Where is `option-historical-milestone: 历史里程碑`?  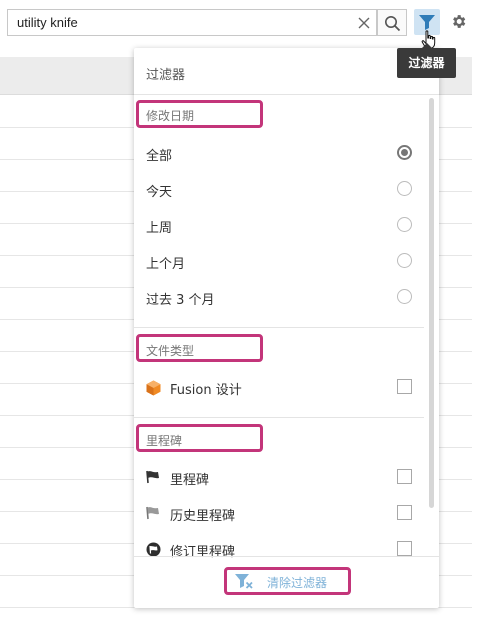 option-historical-milestone: 历史里程碑 is located at coordinates (279, 513).